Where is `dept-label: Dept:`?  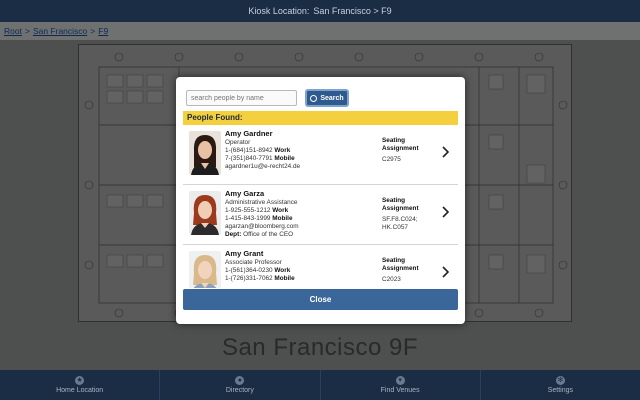
dept-label: Dept: is located at coordinates (233, 234).